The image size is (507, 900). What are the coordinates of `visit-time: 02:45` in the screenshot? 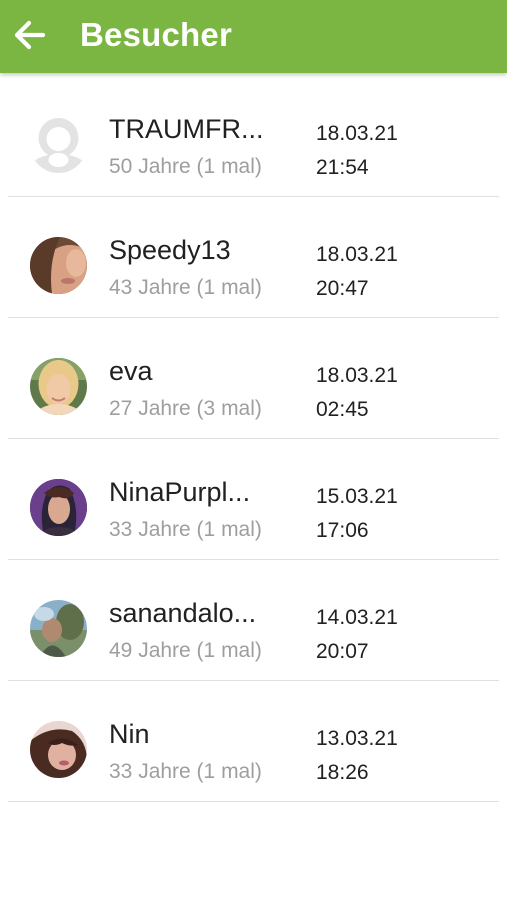 It's located at (342, 409).